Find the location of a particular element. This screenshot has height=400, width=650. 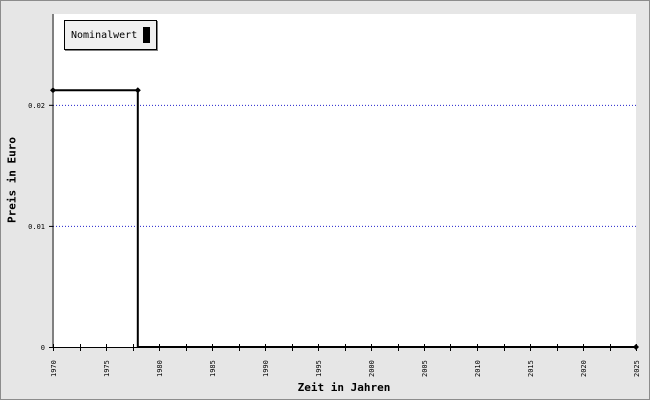

legend: Nominalwert is located at coordinates (111, 35).